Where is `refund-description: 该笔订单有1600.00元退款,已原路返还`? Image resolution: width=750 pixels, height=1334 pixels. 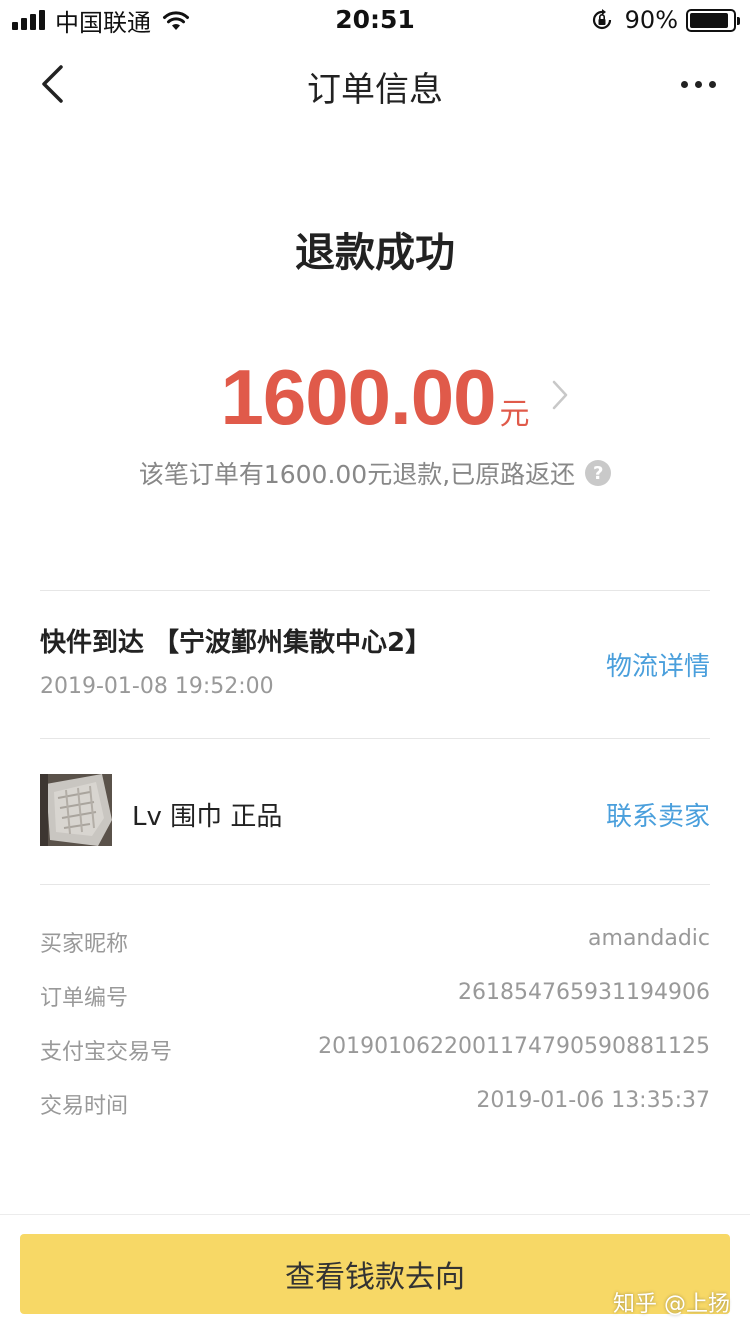
refund-description: 该笔订单有1600.00元退款,已原路返还 is located at coordinates (357, 474).